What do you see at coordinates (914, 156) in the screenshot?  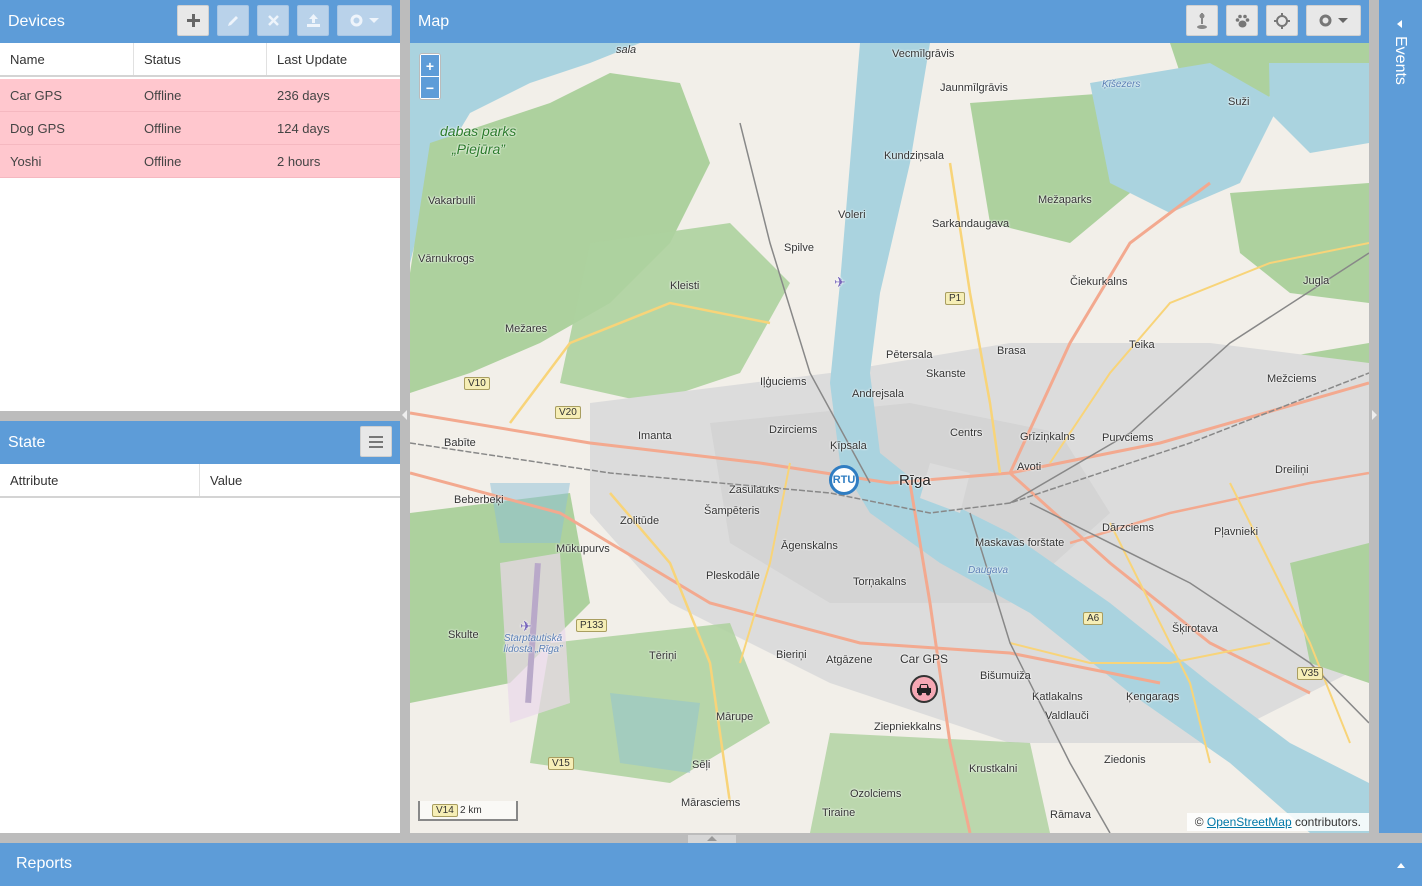 I see `map-label: Kundziņsala` at bounding box center [914, 156].